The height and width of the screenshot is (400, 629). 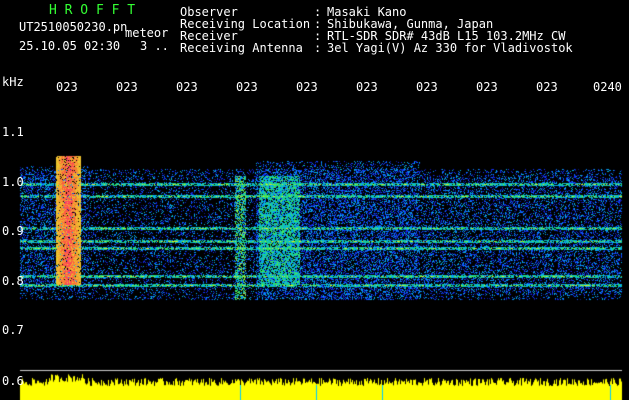 What do you see at coordinates (13, 132) in the screenshot?
I see `y-tick-label: 1.1` at bounding box center [13, 132].